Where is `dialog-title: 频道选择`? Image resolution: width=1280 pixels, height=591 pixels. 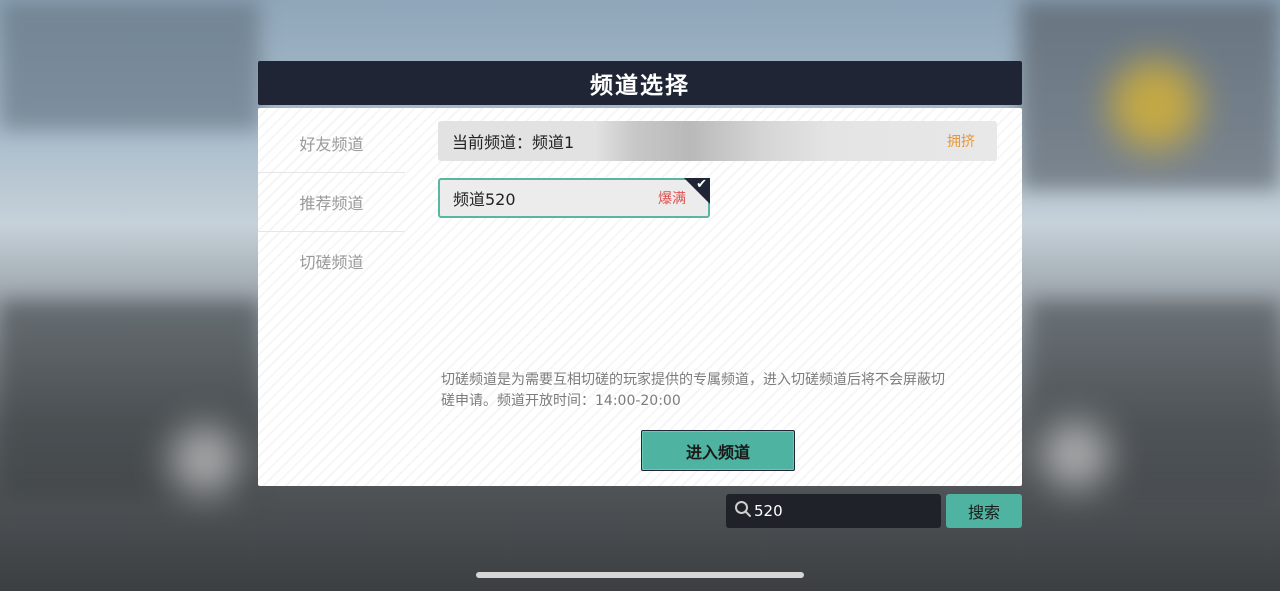 dialog-title: 频道选择 is located at coordinates (640, 86).